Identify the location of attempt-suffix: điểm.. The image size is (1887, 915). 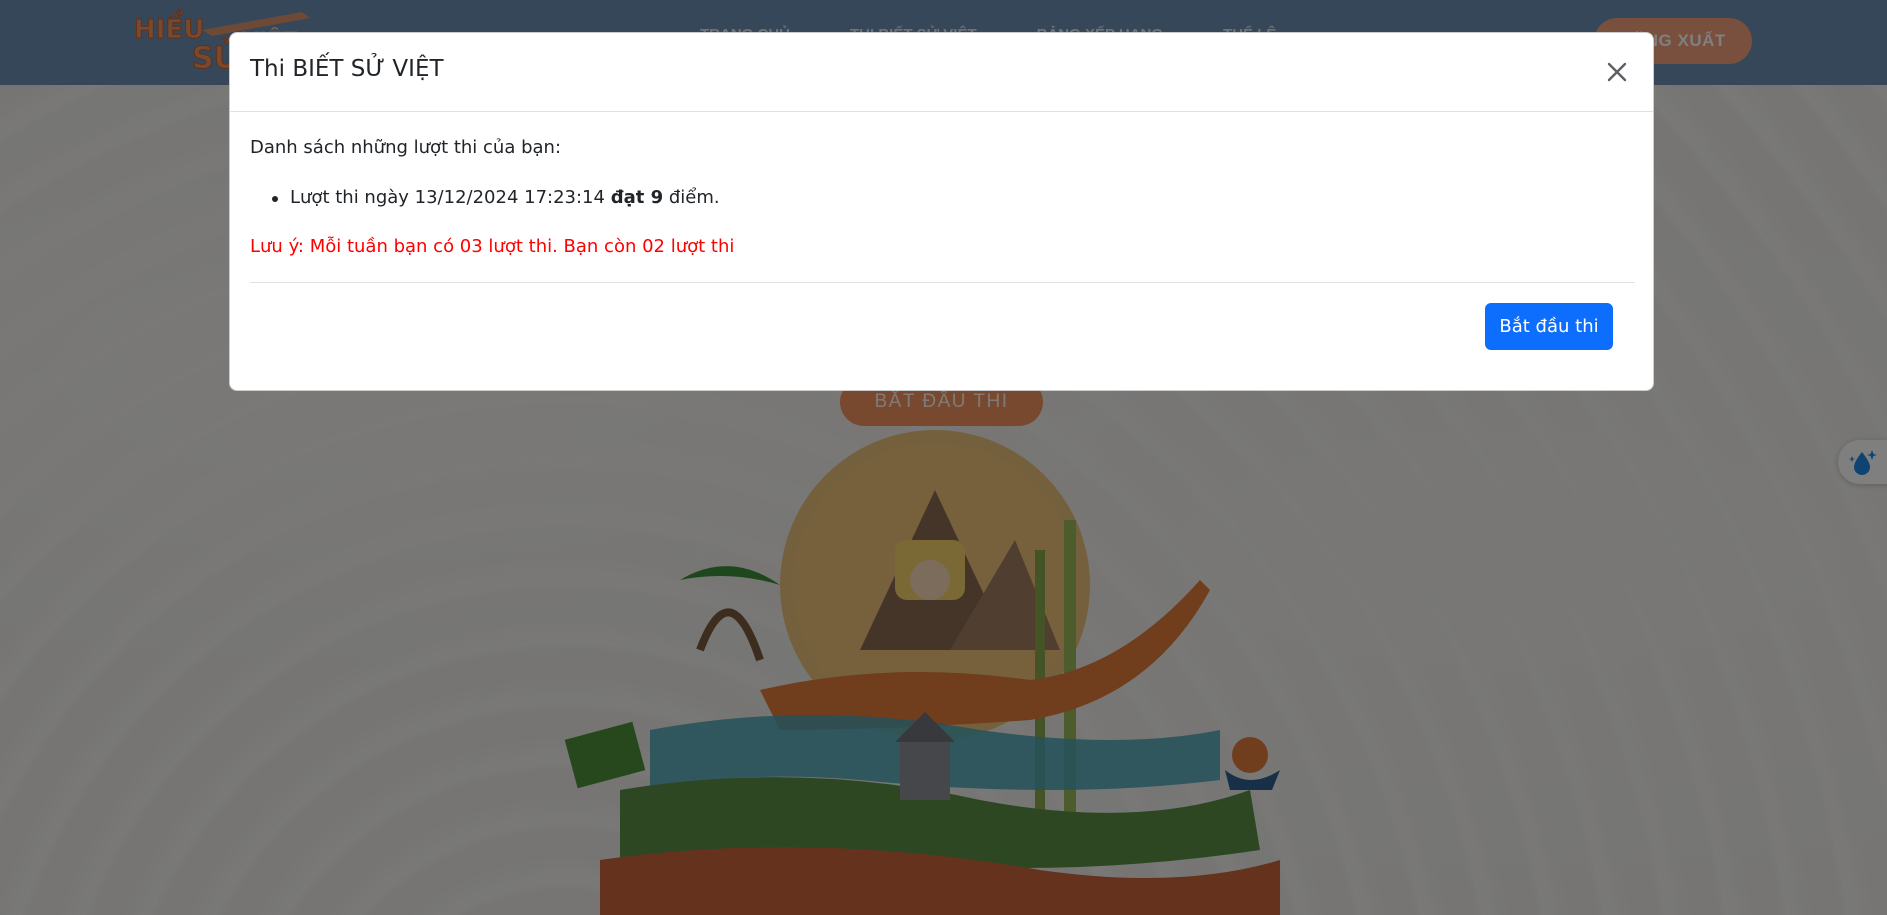
(694, 197).